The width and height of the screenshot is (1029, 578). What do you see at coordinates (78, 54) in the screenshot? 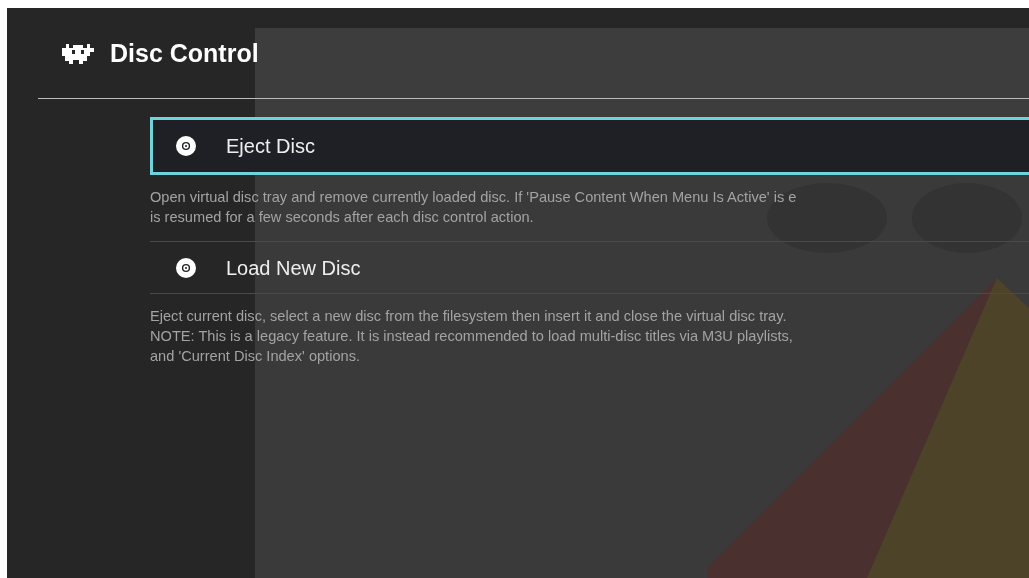
I see `invader-logo-icon` at bounding box center [78, 54].